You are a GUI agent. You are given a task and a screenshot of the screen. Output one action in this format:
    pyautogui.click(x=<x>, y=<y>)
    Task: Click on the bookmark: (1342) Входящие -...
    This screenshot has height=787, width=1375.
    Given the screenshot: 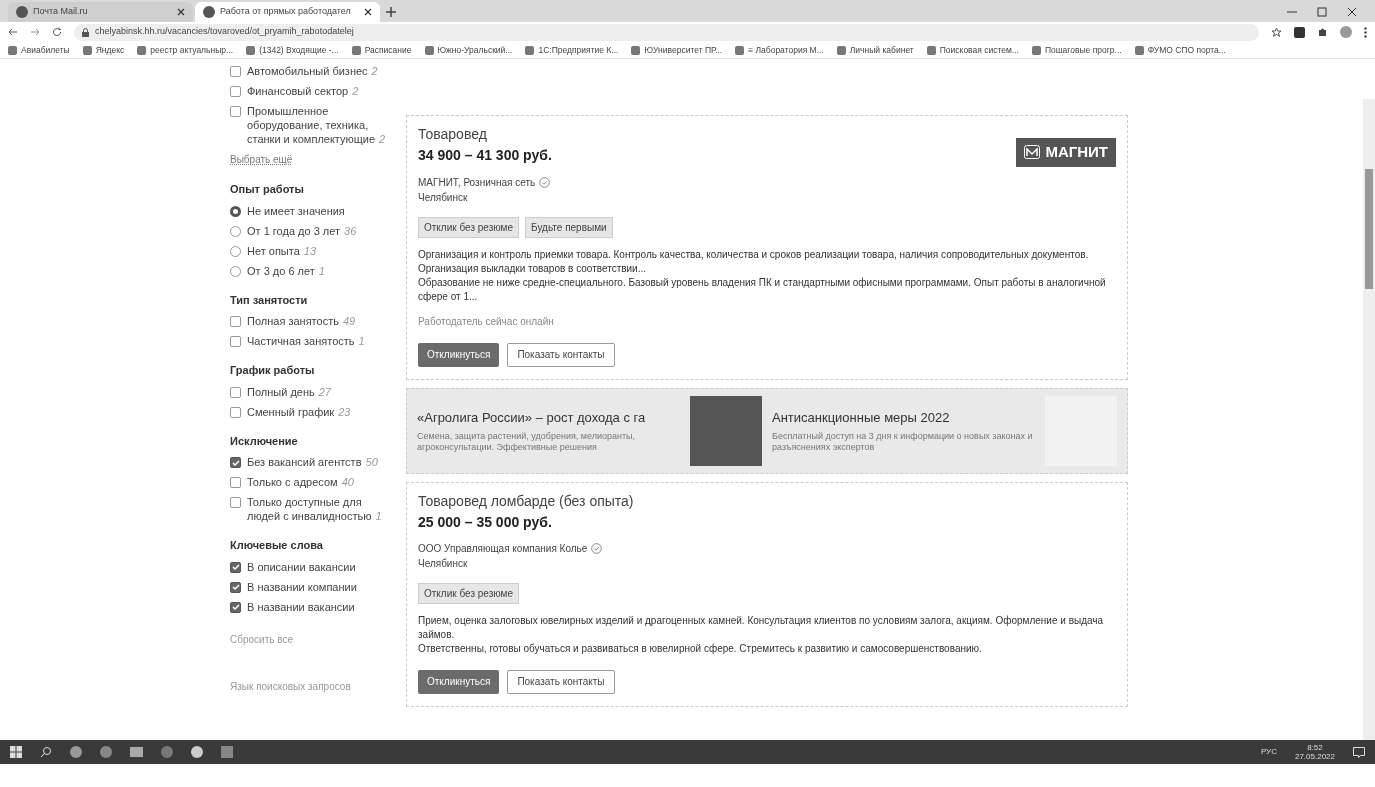 What is the action you would take?
    pyautogui.click(x=292, y=50)
    